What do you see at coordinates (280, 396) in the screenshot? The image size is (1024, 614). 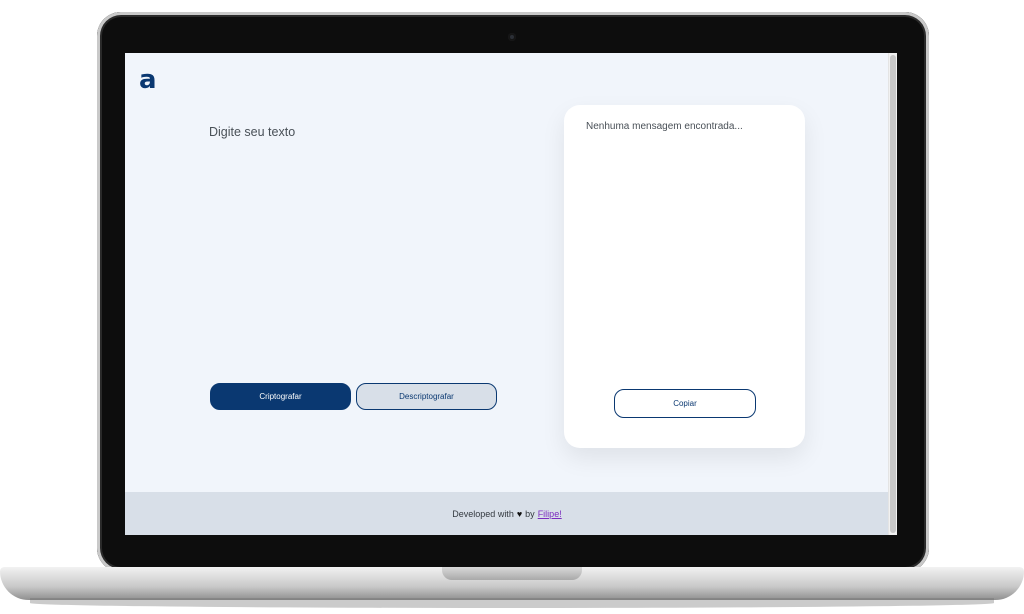 I see `encrypt-button: Criptografar` at bounding box center [280, 396].